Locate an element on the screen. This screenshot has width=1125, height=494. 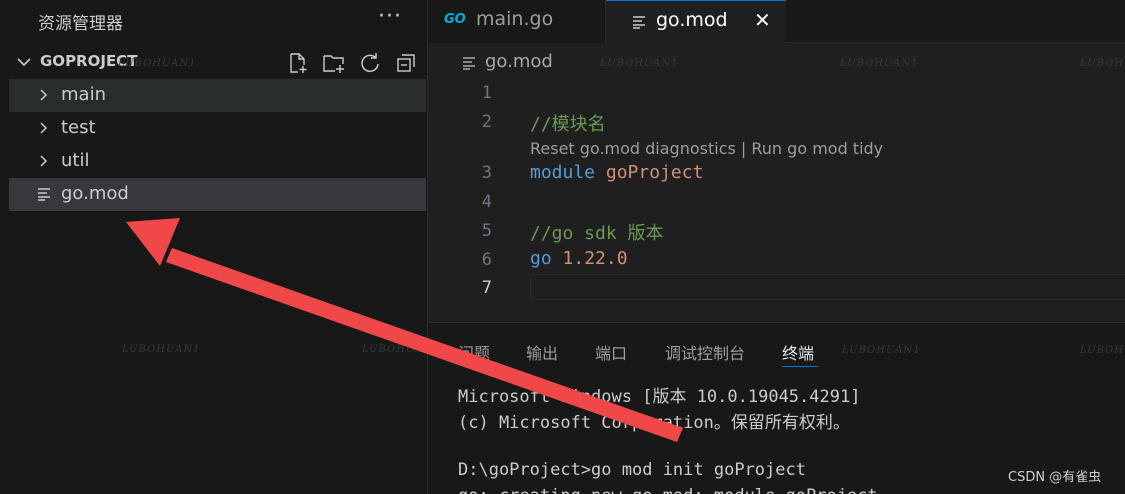
code-line: module goProject is located at coordinates (616, 172).